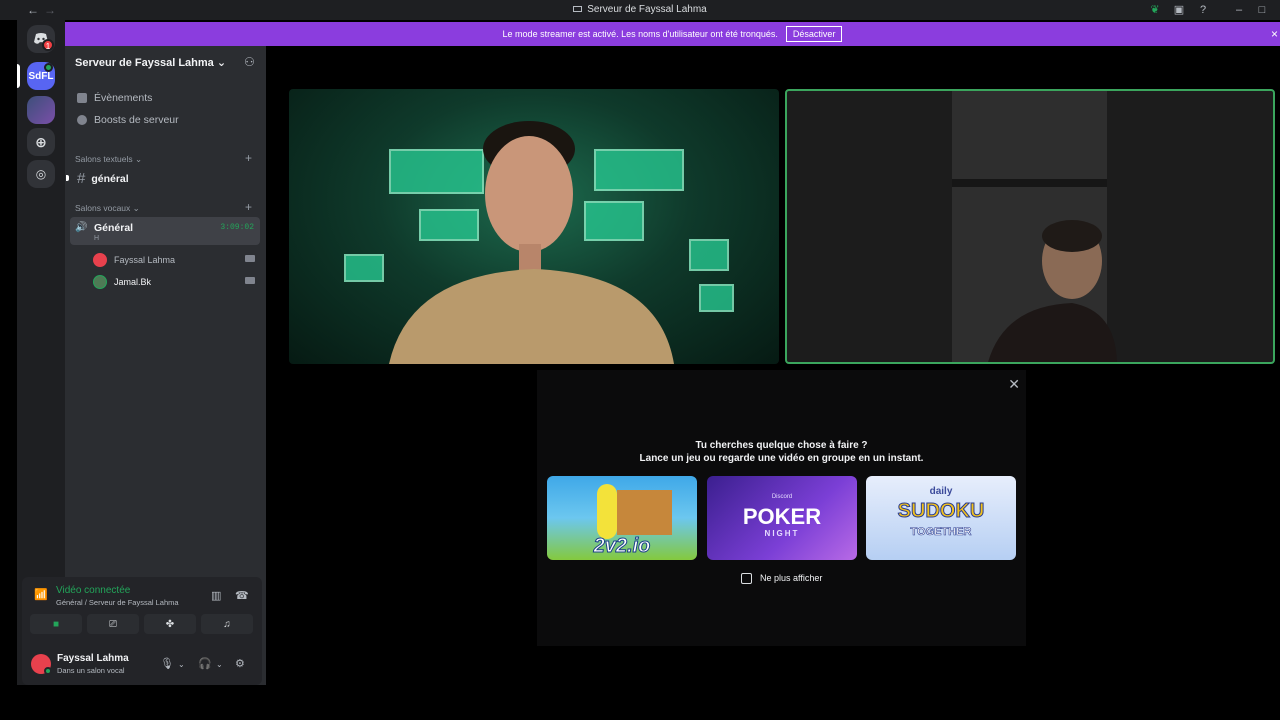 The height and width of the screenshot is (720, 1280). What do you see at coordinates (781, 445) in the screenshot?
I see `activity-prompt-line1: Tu cherches quelque chose à faire ?` at bounding box center [781, 445].